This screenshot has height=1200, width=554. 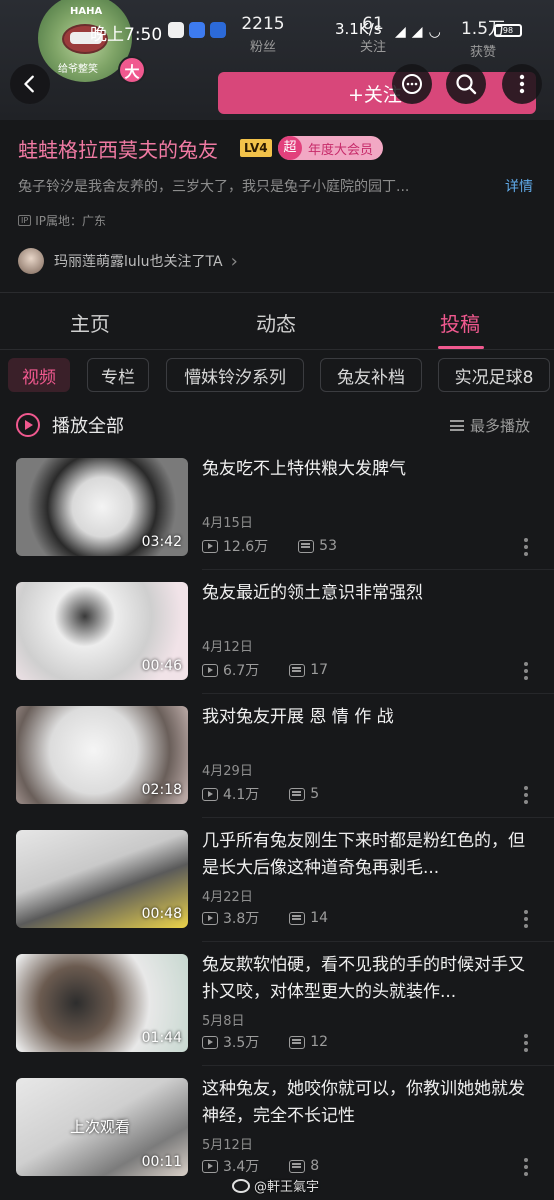 I want to click on video-thumbnail: 01:44, so click(x=102, y=1003).